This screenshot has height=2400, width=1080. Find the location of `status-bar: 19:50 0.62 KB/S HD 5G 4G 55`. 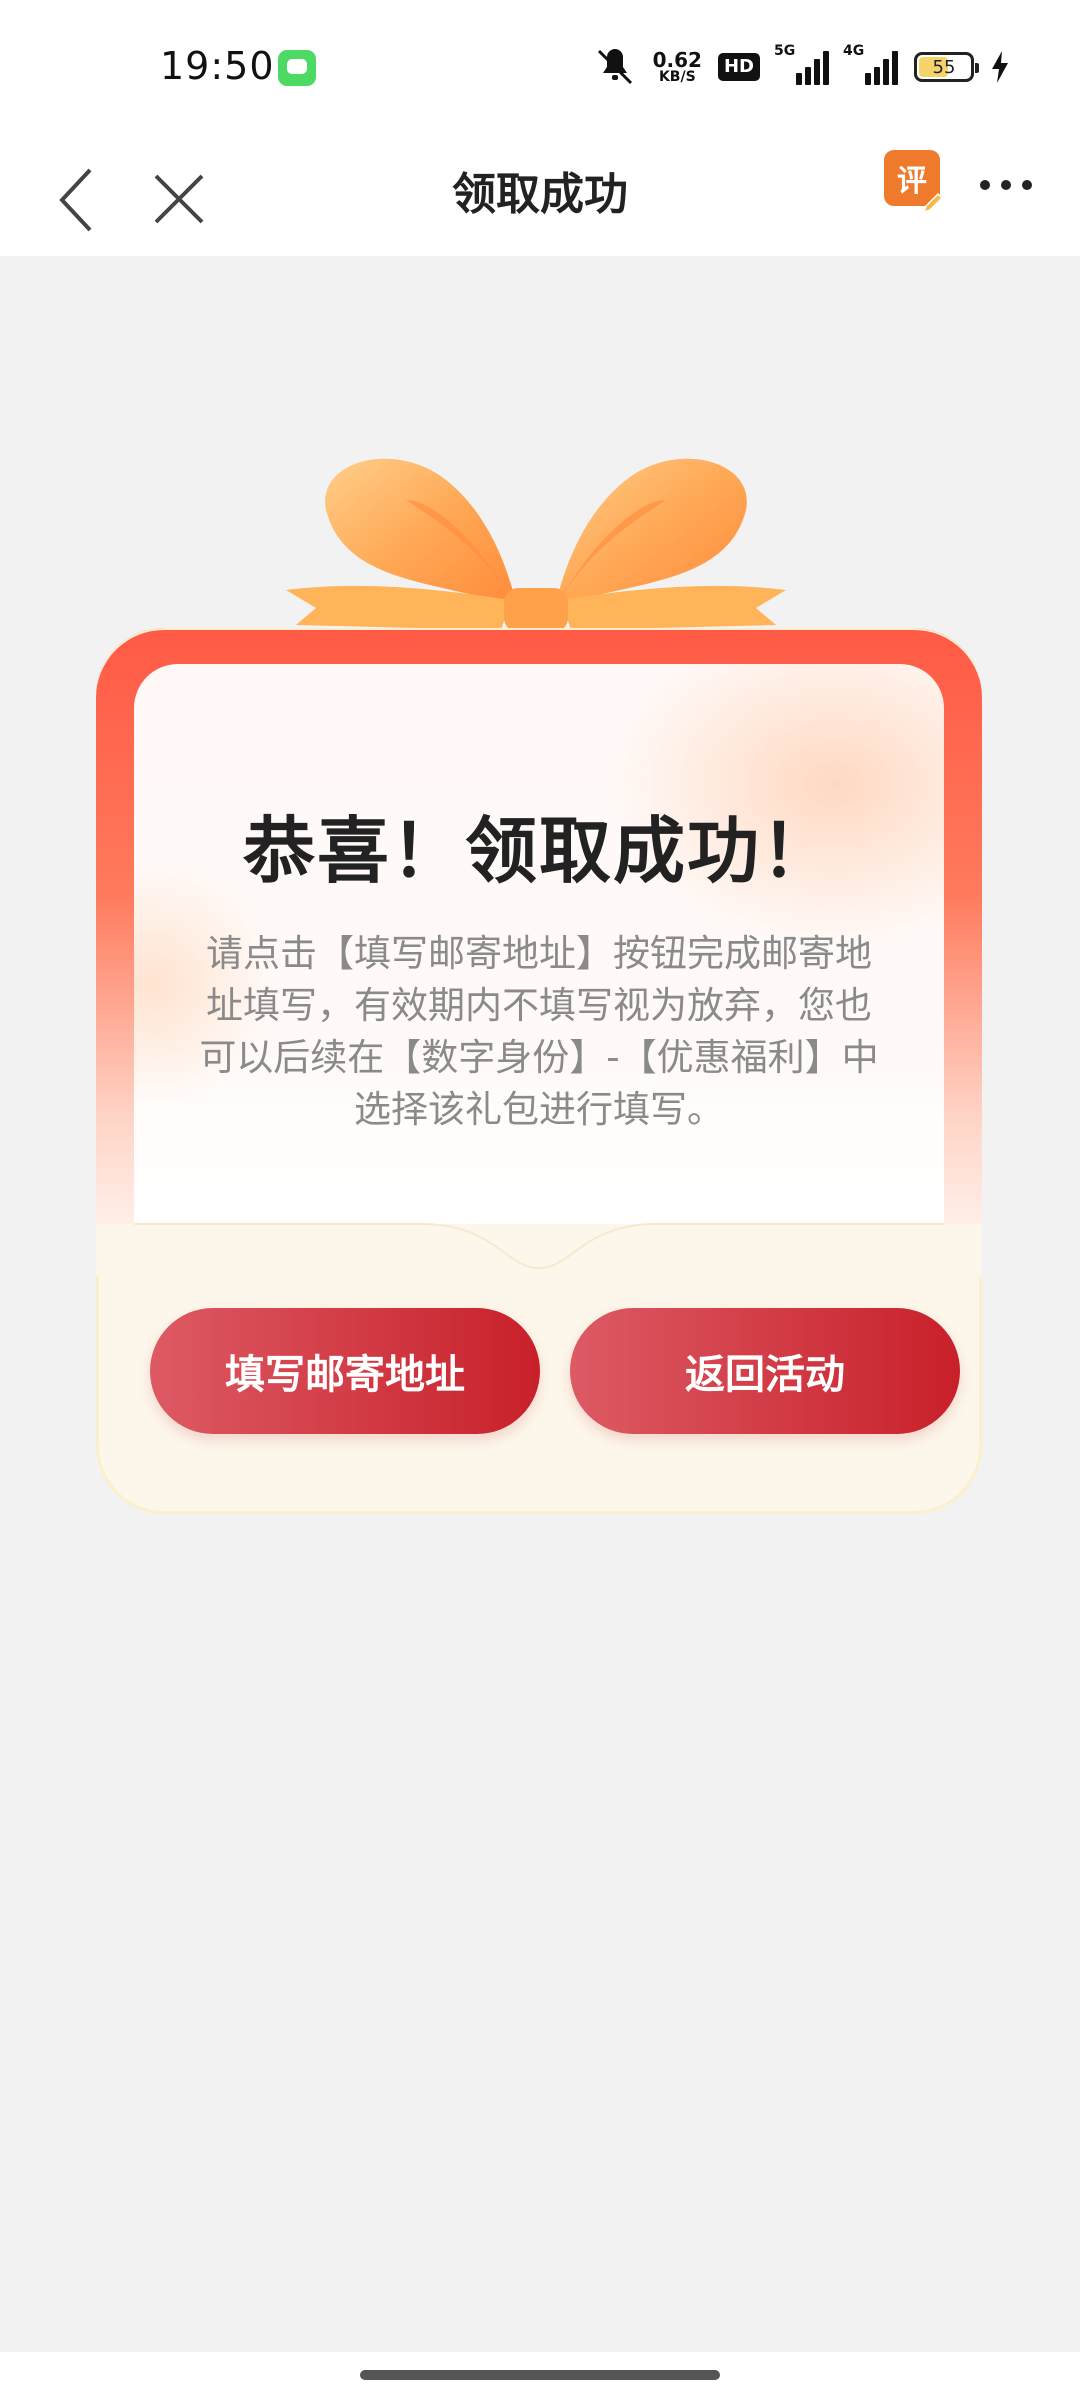

status-bar: 19:50 0.62 KB/S HD 5G 4G 55 is located at coordinates (540, 65).